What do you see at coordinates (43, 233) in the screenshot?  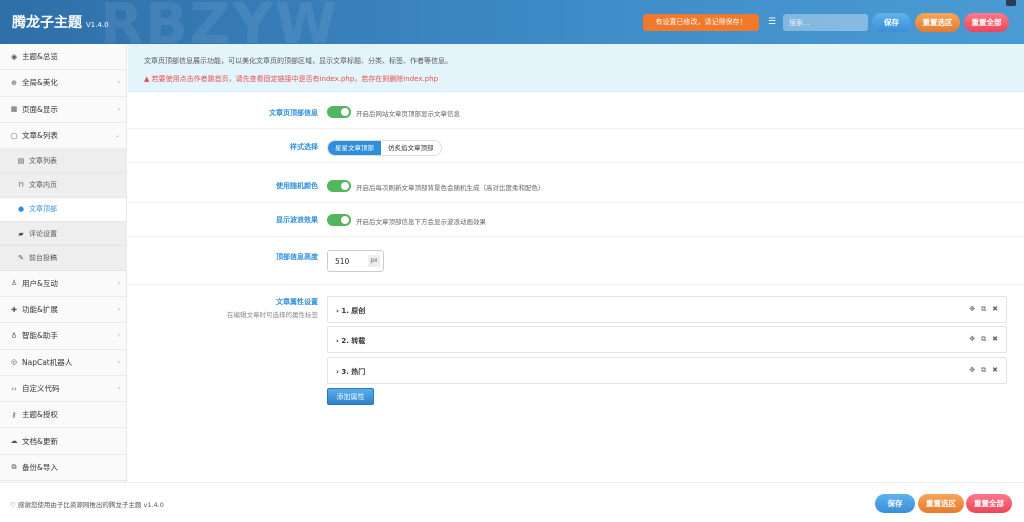 I see `sidebar-subitem-label: 评论设置` at bounding box center [43, 233].